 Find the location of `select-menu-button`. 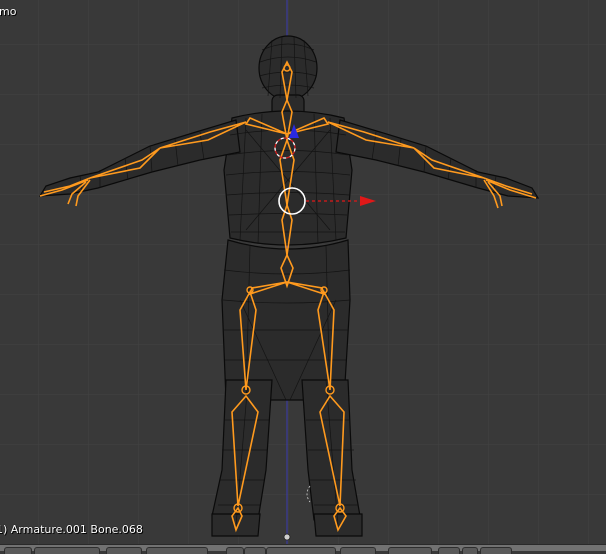

select-menu-button is located at coordinates (124, 550).